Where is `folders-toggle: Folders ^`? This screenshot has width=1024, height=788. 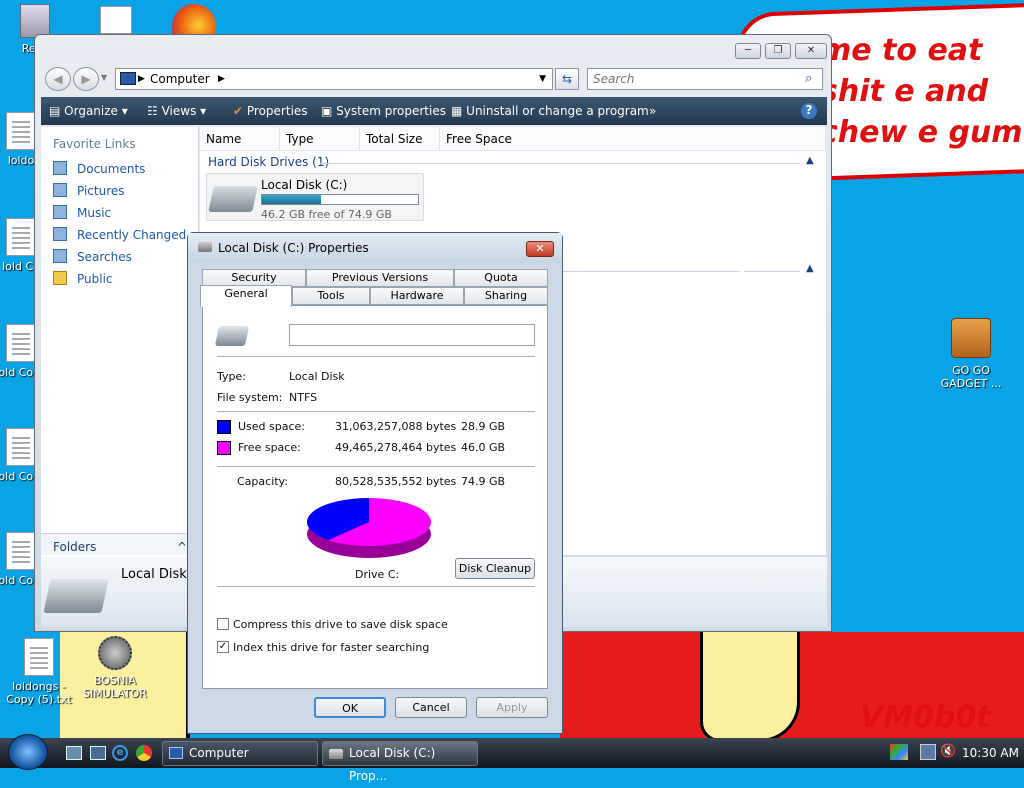
folders-toggle: Folders ^ is located at coordinates (120, 544).